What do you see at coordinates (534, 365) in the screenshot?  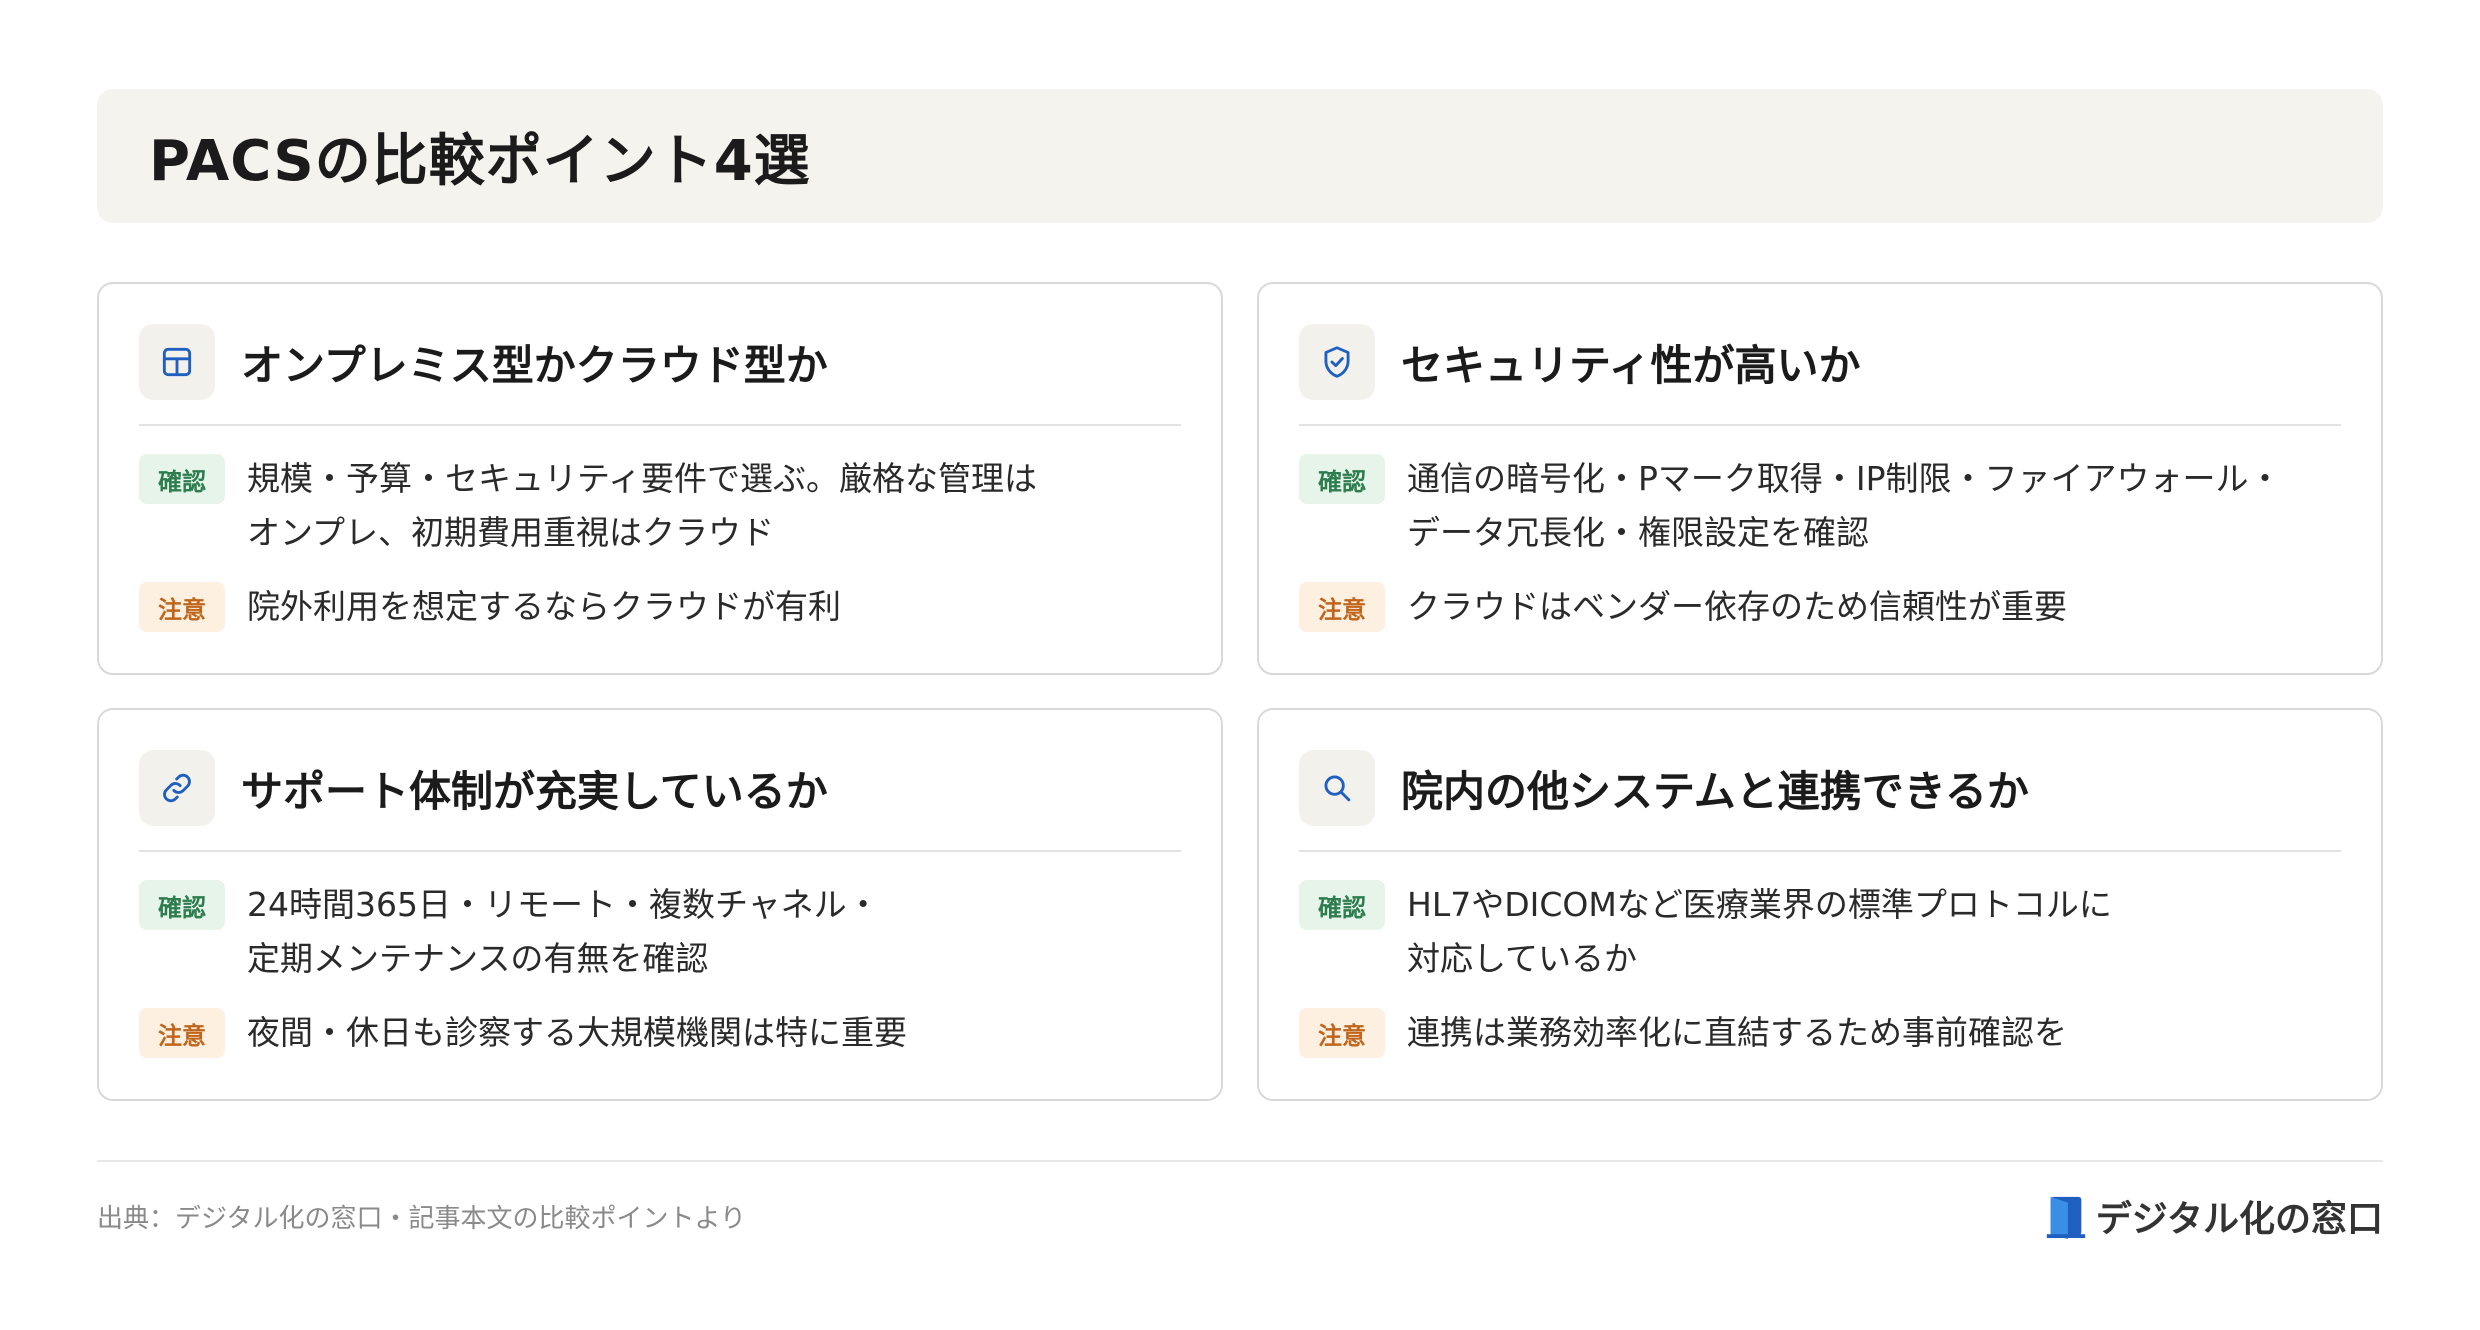 I see `card-title: オンプレミス型かクラウド型か` at bounding box center [534, 365].